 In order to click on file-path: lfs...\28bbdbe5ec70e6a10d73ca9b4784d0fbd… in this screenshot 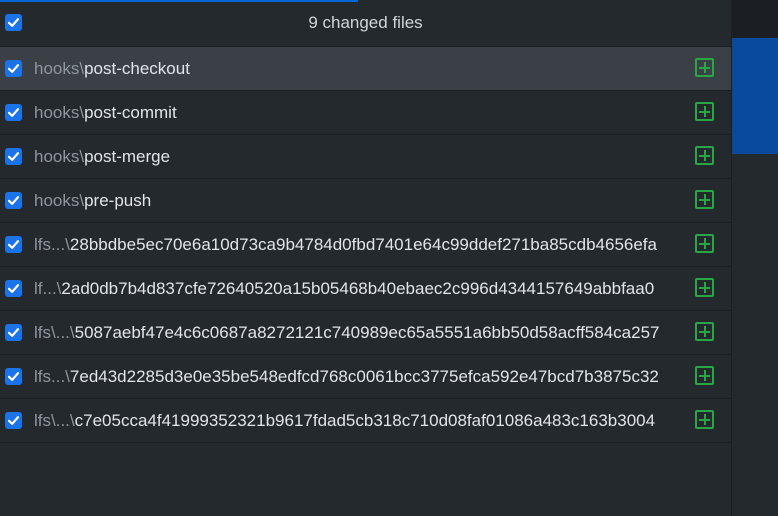, I will do `click(345, 244)`.